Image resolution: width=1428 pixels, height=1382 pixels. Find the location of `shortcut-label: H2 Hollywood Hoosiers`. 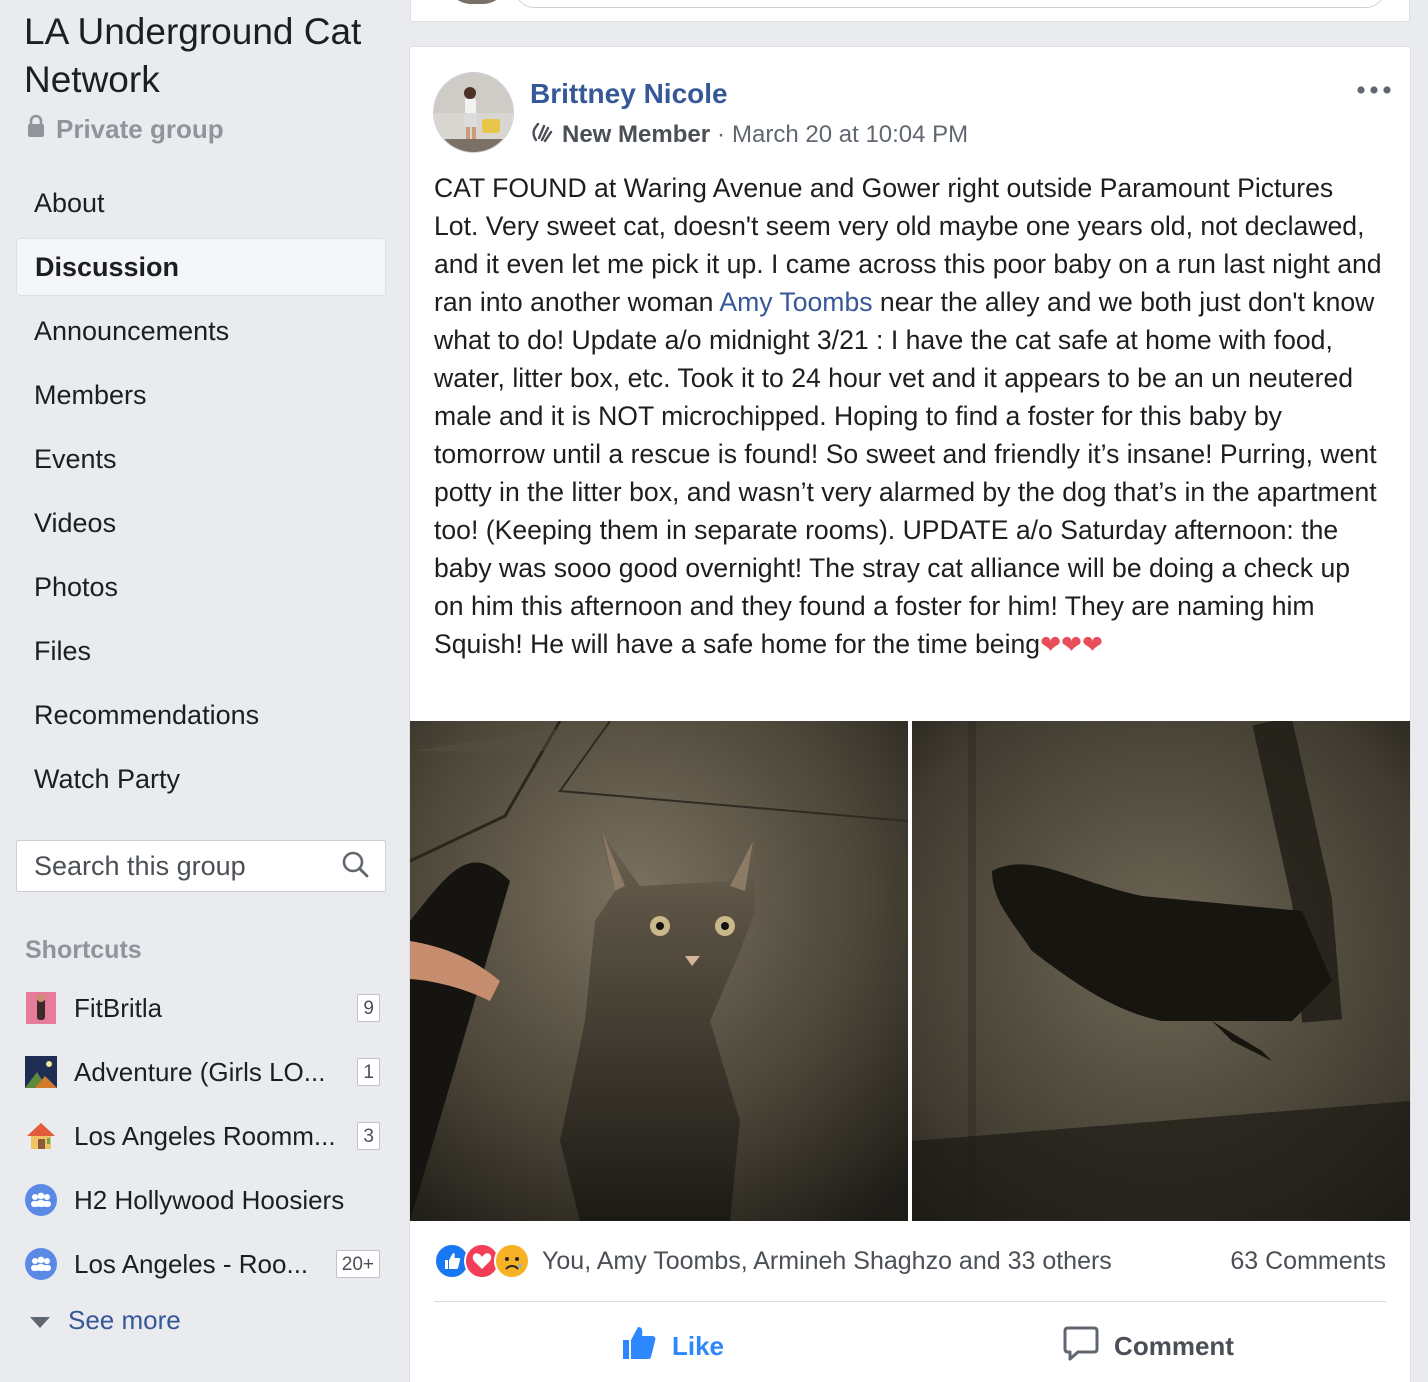

shortcut-label: H2 Hollywood Hoosiers is located at coordinates (209, 1199).